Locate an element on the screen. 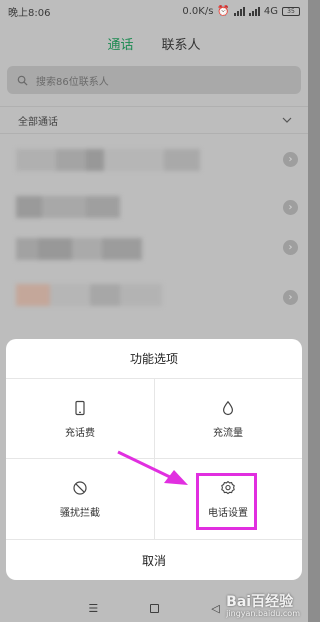  signal-icon is located at coordinates (239, 11).